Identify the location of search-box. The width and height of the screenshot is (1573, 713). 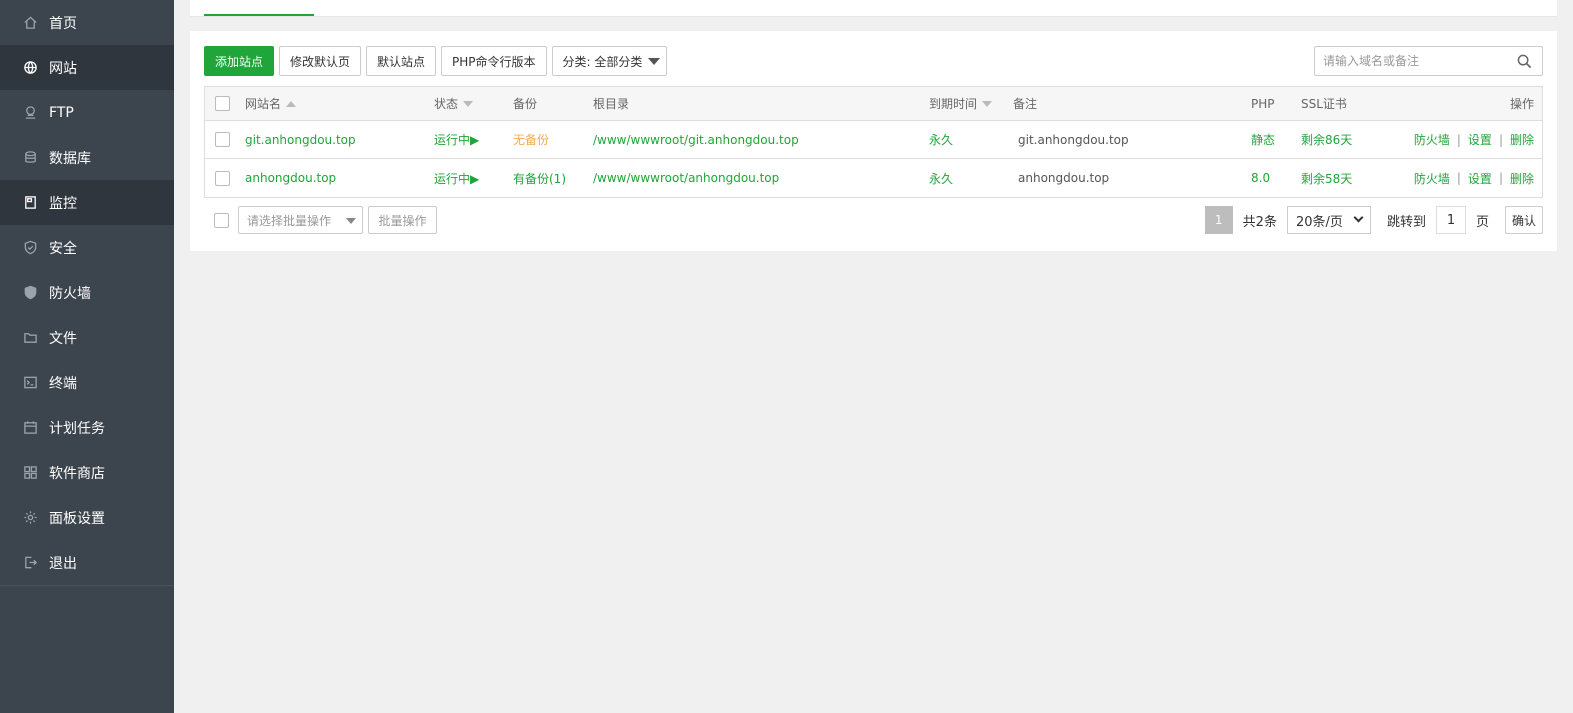
(1428, 61).